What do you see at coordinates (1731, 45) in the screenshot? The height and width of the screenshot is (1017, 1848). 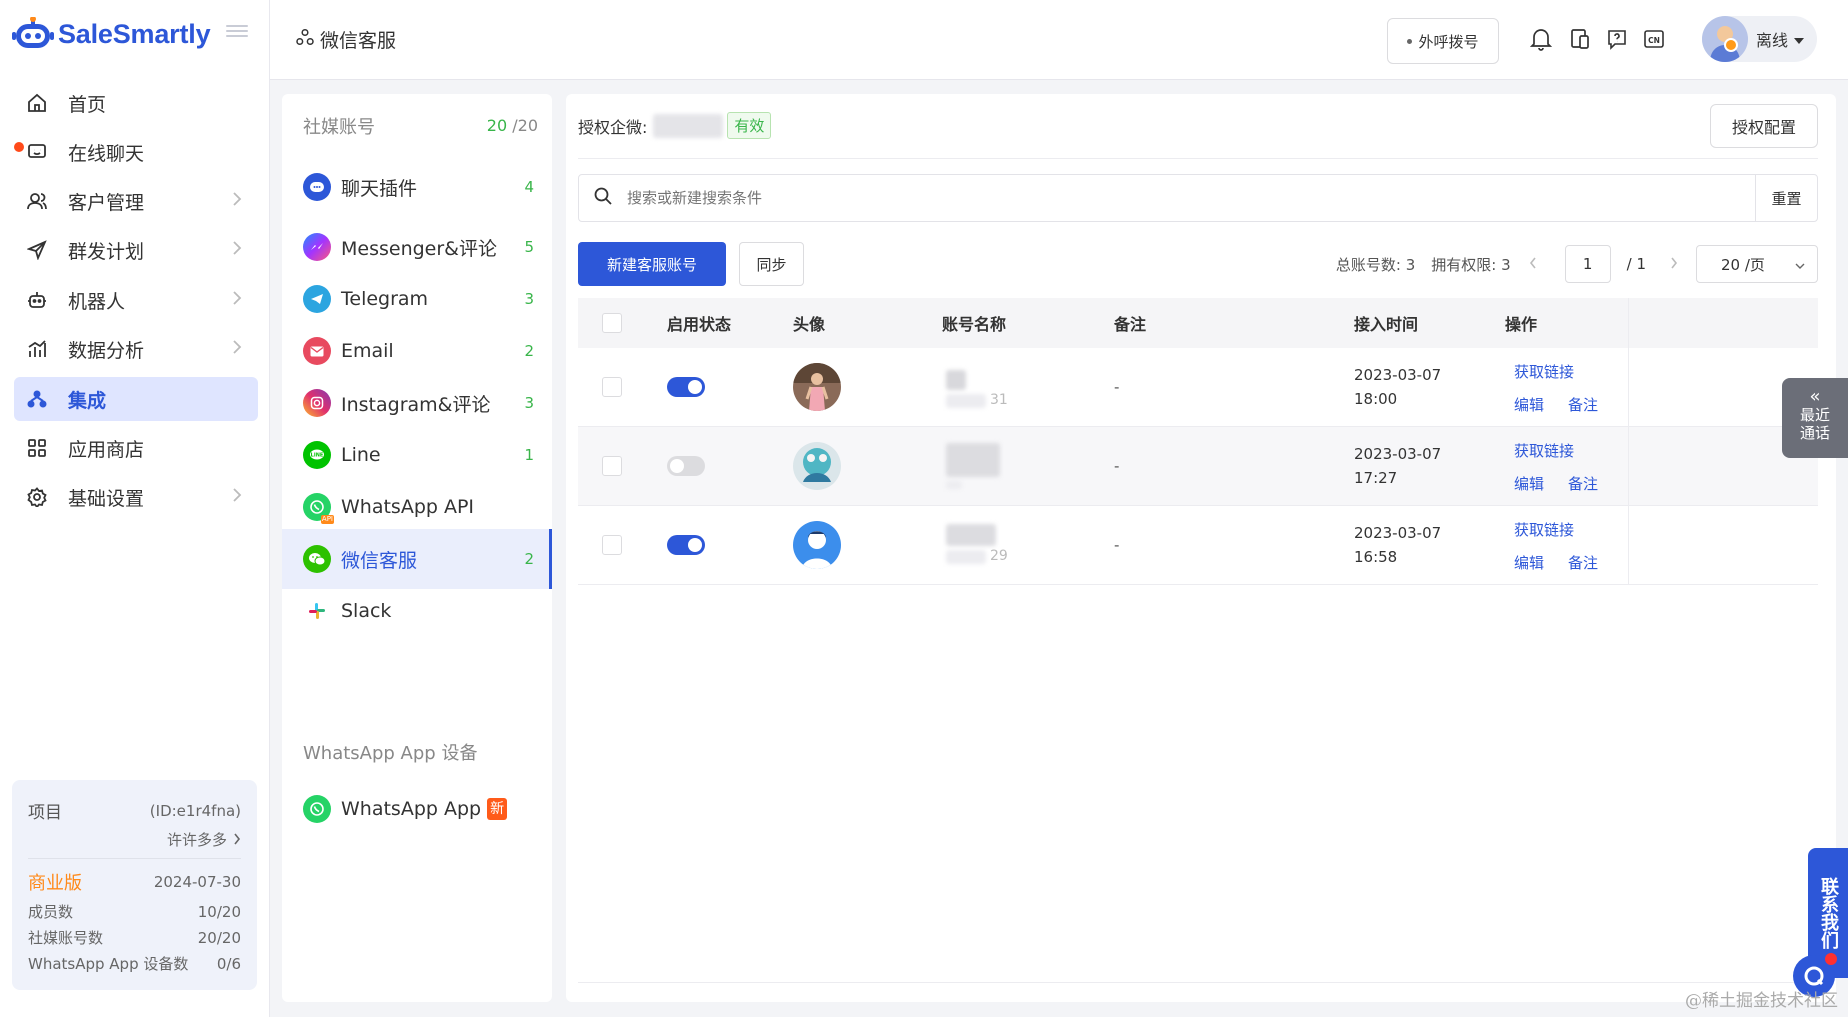 I see `status-dot` at bounding box center [1731, 45].